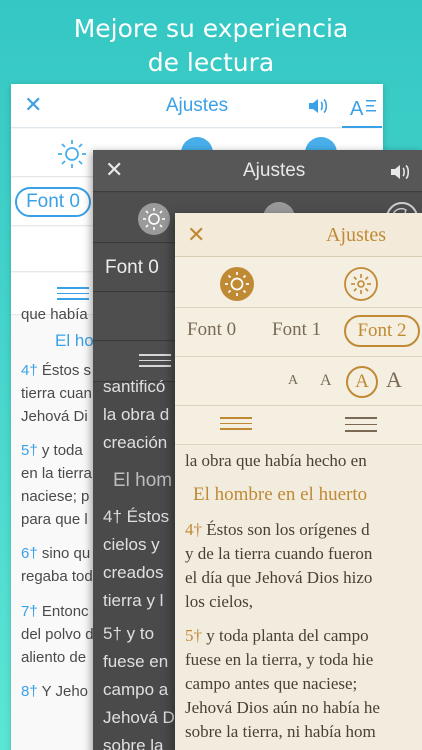 The height and width of the screenshot is (750, 422). Describe the element at coordinates (298, 426) in the screenshot. I see `spacing-row` at that location.